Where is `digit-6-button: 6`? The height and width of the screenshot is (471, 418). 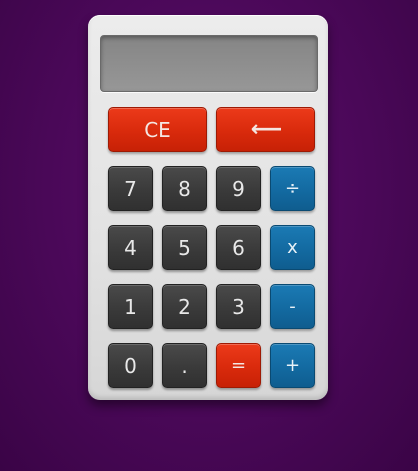
digit-6-button: 6 is located at coordinates (238, 247).